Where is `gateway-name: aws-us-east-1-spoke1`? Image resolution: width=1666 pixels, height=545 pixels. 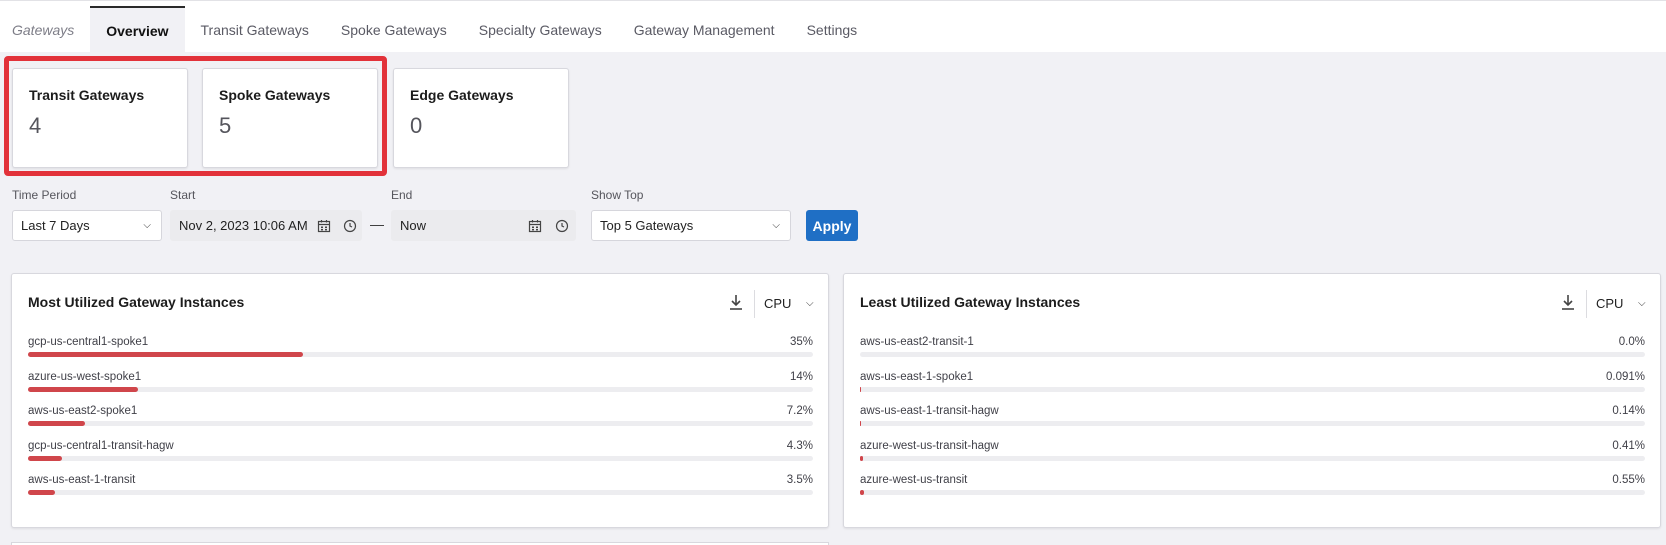
gateway-name: aws-us-east-1-spoke1 is located at coordinates (917, 376).